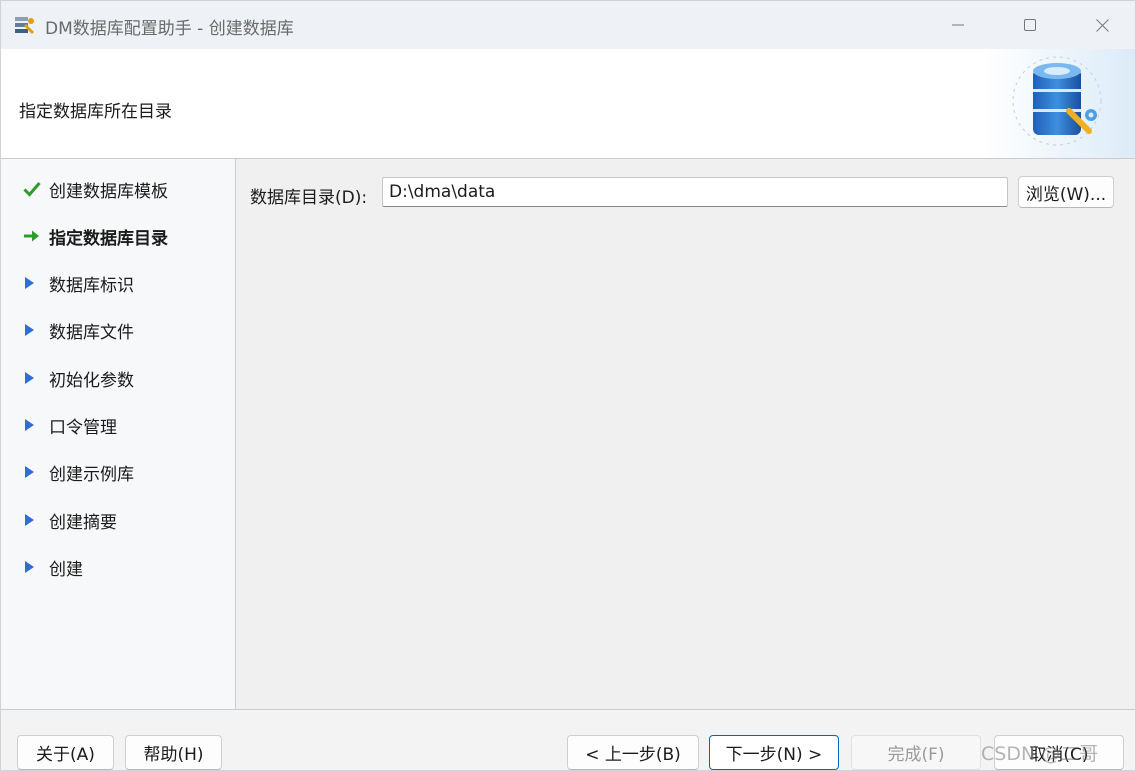  What do you see at coordinates (24, 25) in the screenshot?
I see `app-icon` at bounding box center [24, 25].